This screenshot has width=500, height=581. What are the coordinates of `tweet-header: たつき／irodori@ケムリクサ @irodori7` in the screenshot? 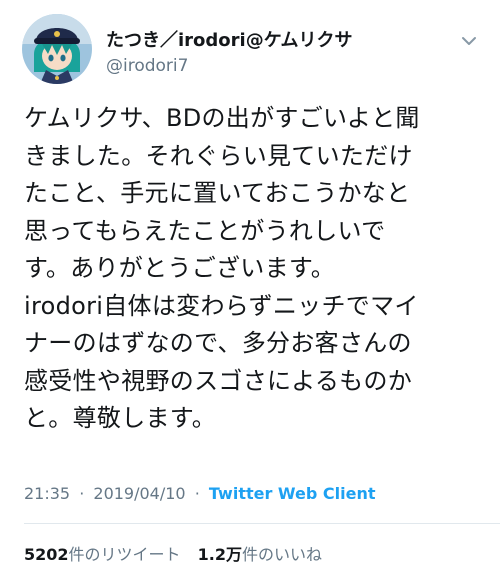 It's located at (252, 49).